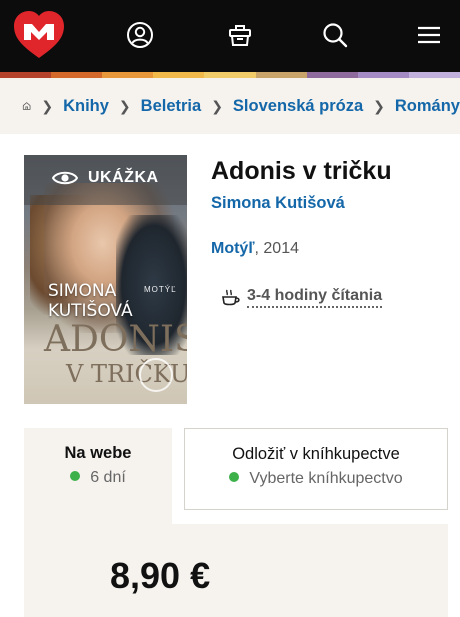  I want to click on delivery-option-title: Odložiť v kníhkupectve, so click(316, 454).